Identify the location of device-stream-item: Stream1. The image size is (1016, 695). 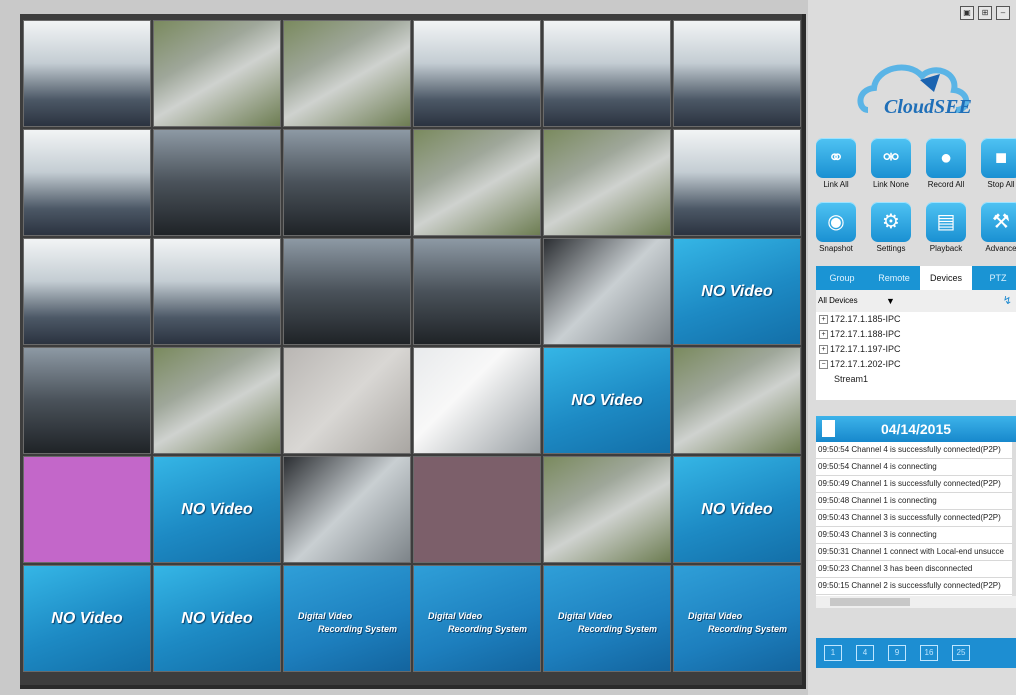
(916, 379).